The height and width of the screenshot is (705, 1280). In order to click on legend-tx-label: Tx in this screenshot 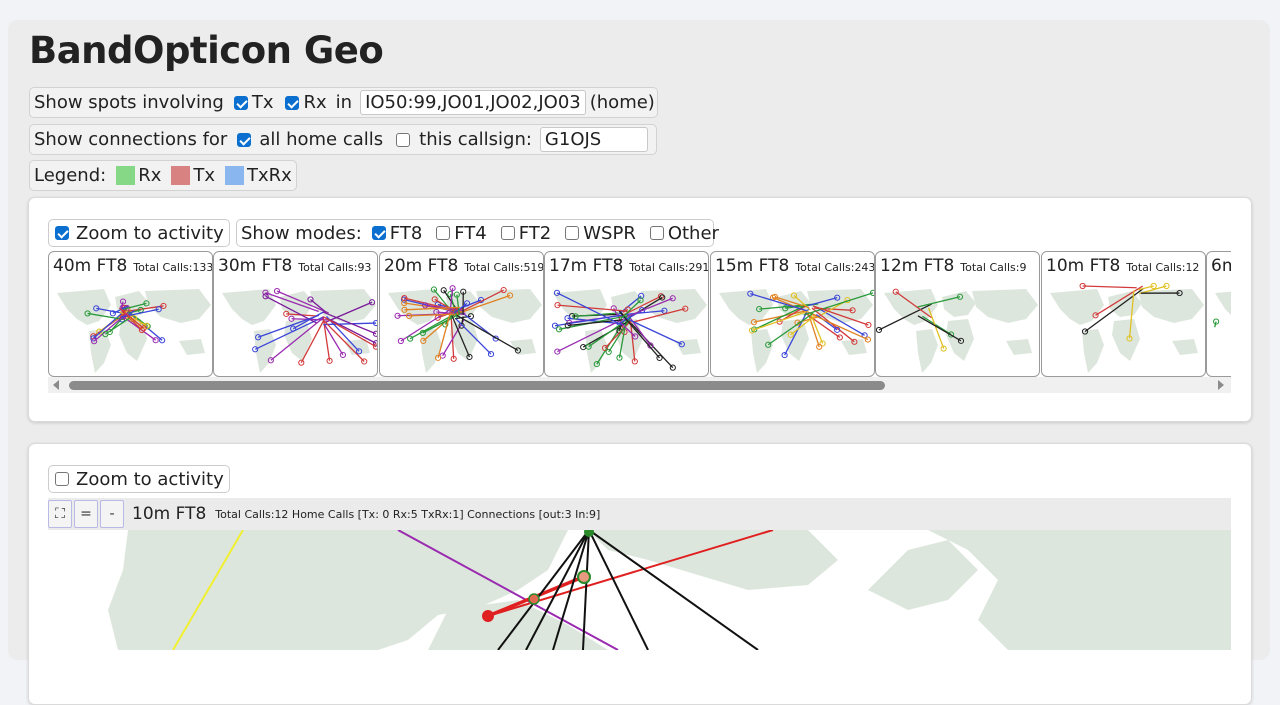, I will do `click(204, 175)`.